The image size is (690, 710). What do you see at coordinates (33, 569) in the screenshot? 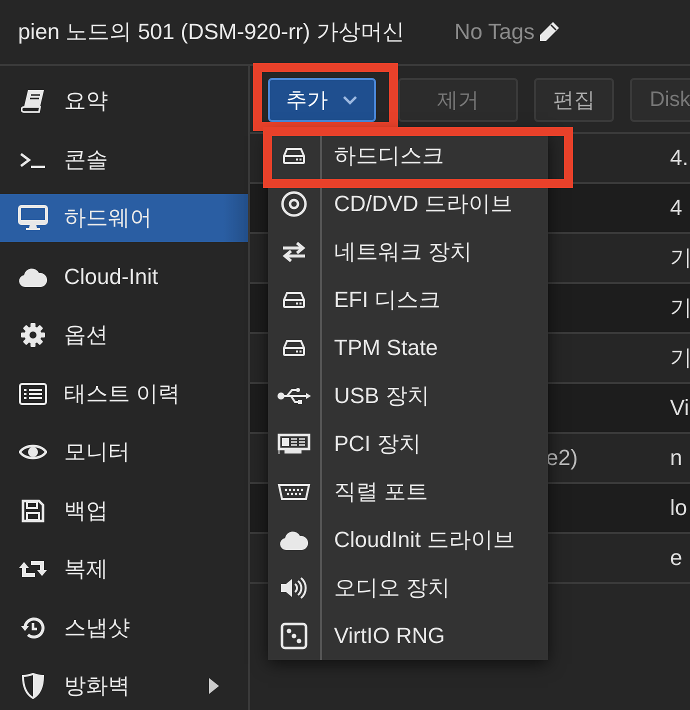
I see `repeat-arrows-icon` at bounding box center [33, 569].